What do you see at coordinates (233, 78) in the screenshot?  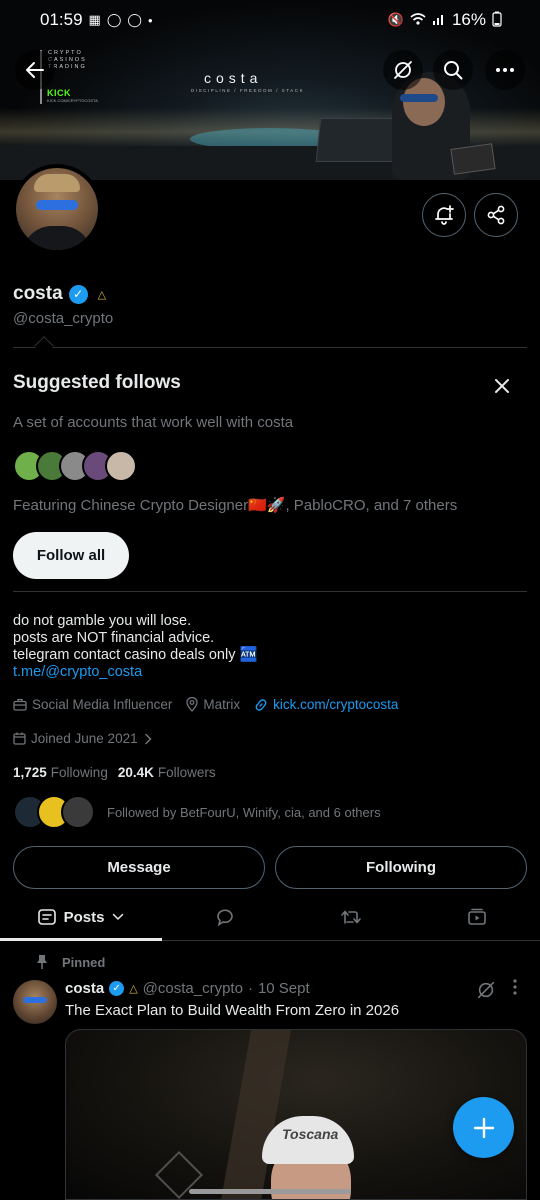 I see `banner-brand: costa` at bounding box center [233, 78].